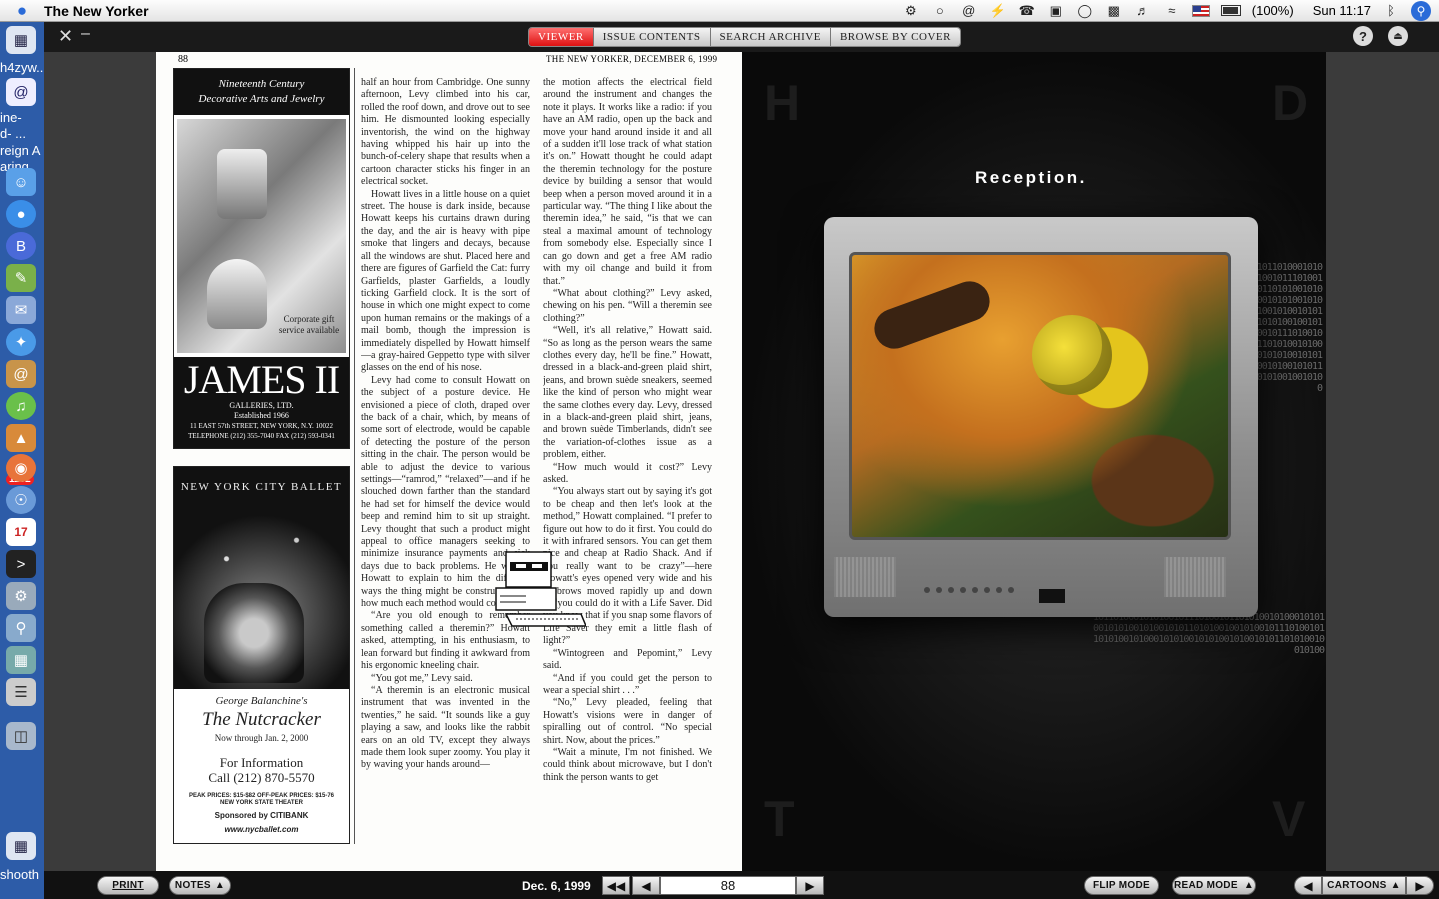 This screenshot has width=1439, height=899. Describe the element at coordinates (1172, 11) in the screenshot. I see `wifi-icon: ≈` at that location.